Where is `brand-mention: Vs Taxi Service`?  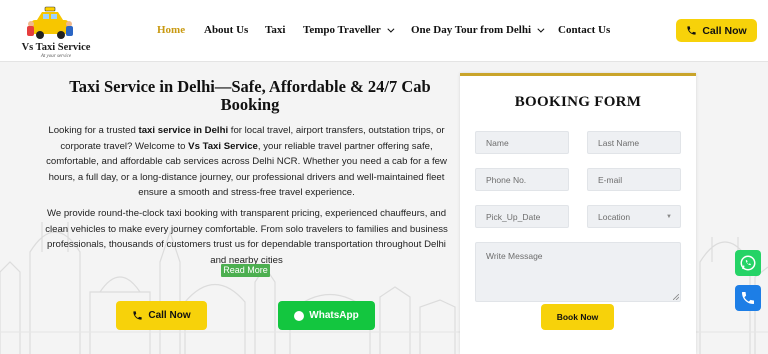
brand-mention: Vs Taxi Service is located at coordinates (223, 146).